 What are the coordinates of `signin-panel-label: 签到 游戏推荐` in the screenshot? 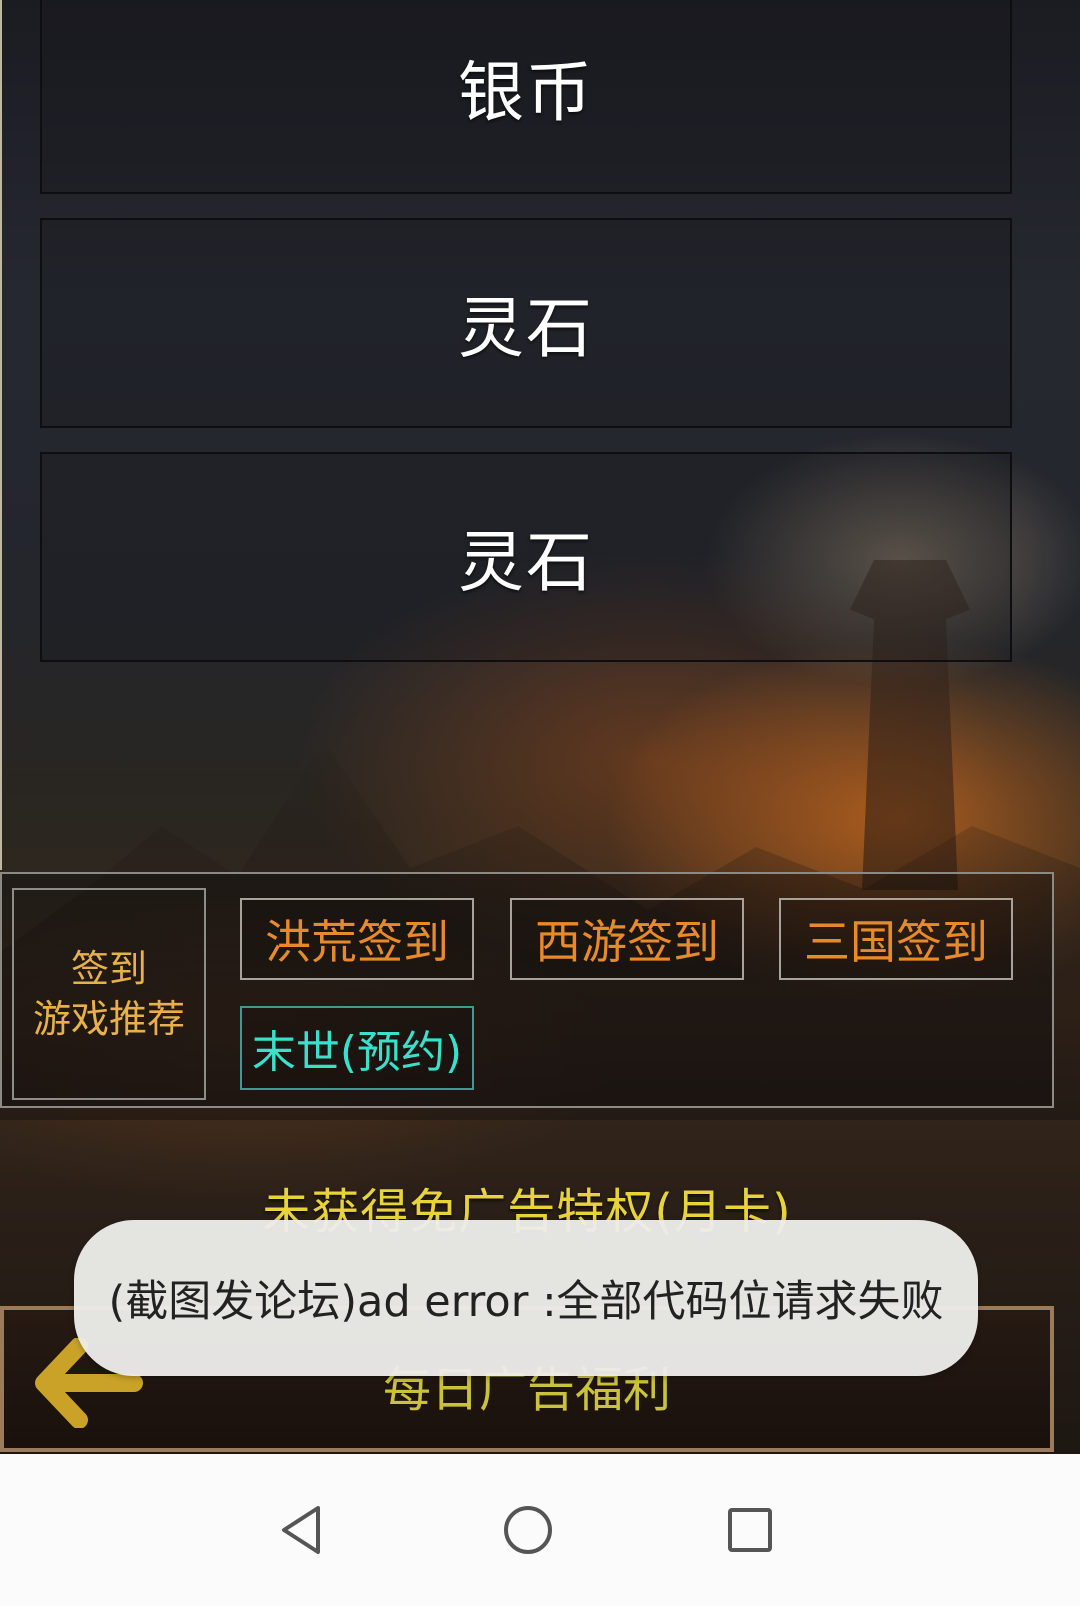 It's located at (109, 994).